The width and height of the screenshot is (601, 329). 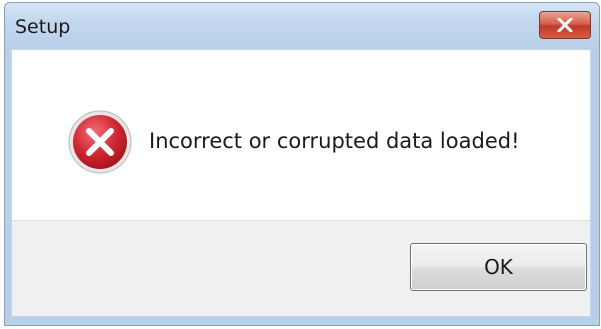 I want to click on ok-button: OK, so click(x=498, y=267).